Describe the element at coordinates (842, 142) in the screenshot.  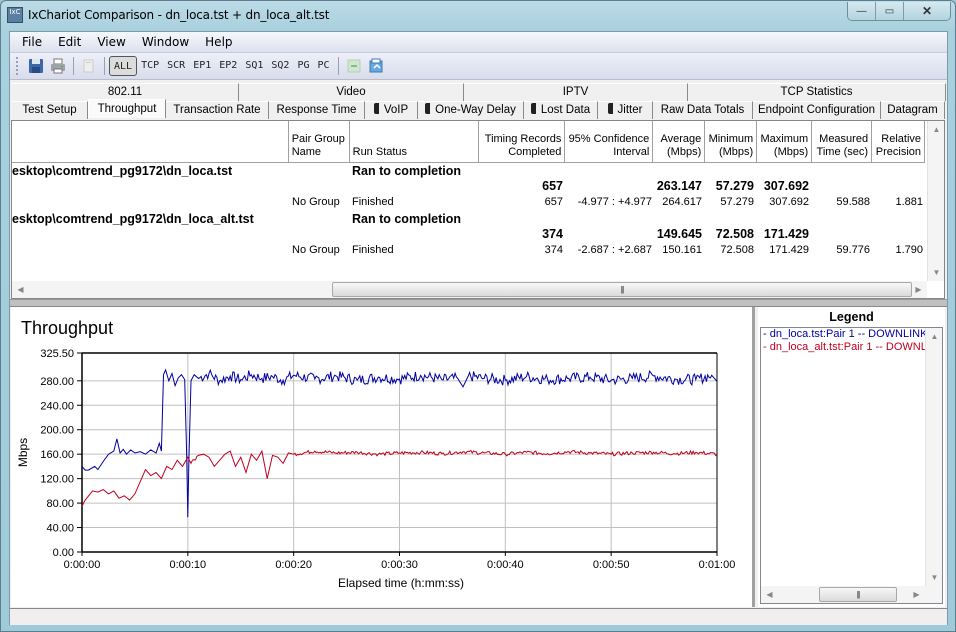
I see `col-header-measured-time: Measured Time (sec)` at that location.